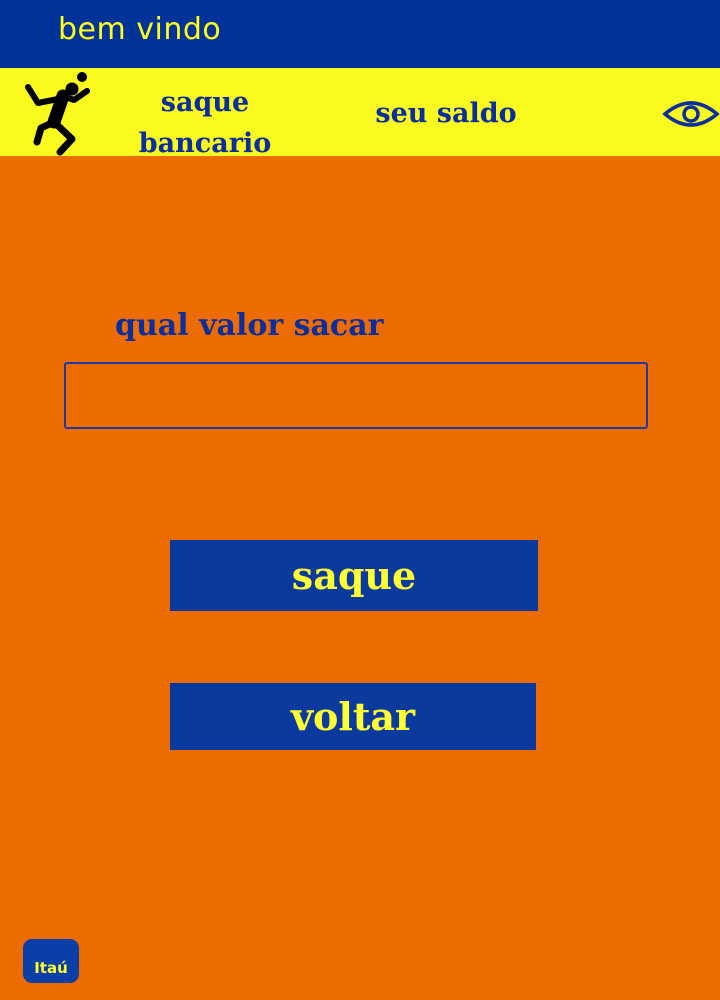  What do you see at coordinates (360, 34) in the screenshot?
I see `top-bar: bem vindo` at bounding box center [360, 34].